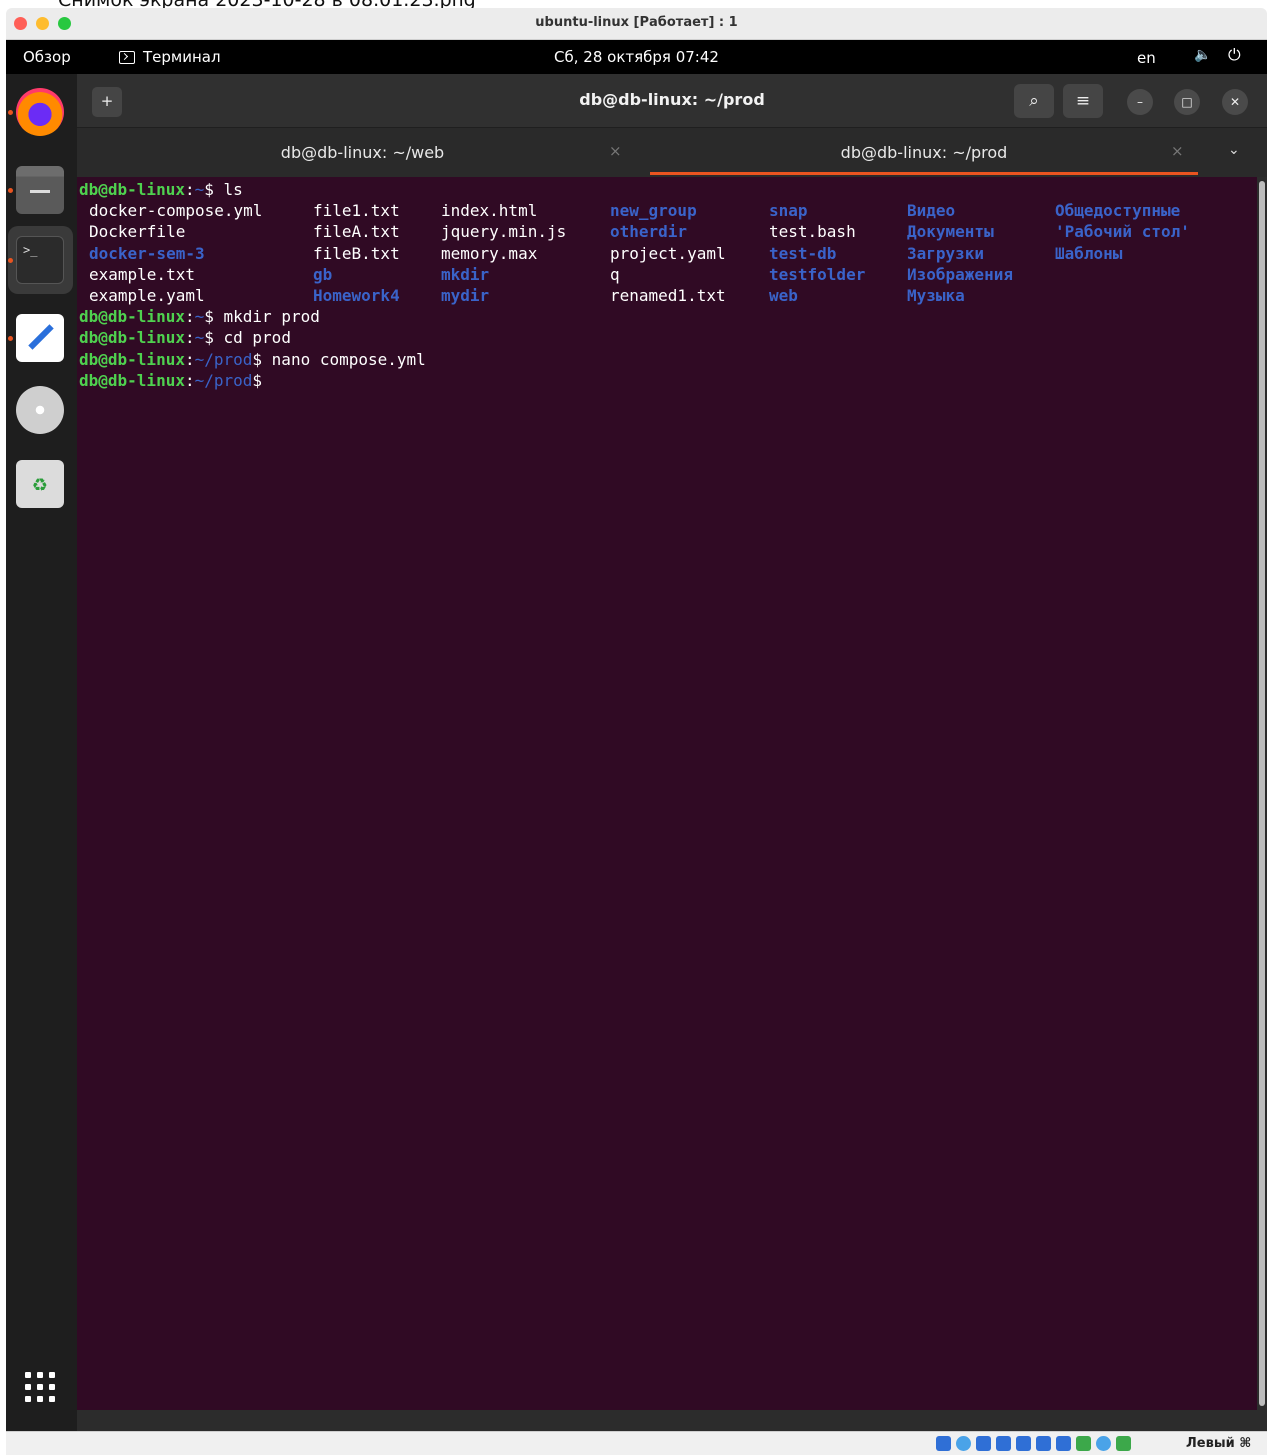  I want to click on usb-icon, so click(1023, 1443).